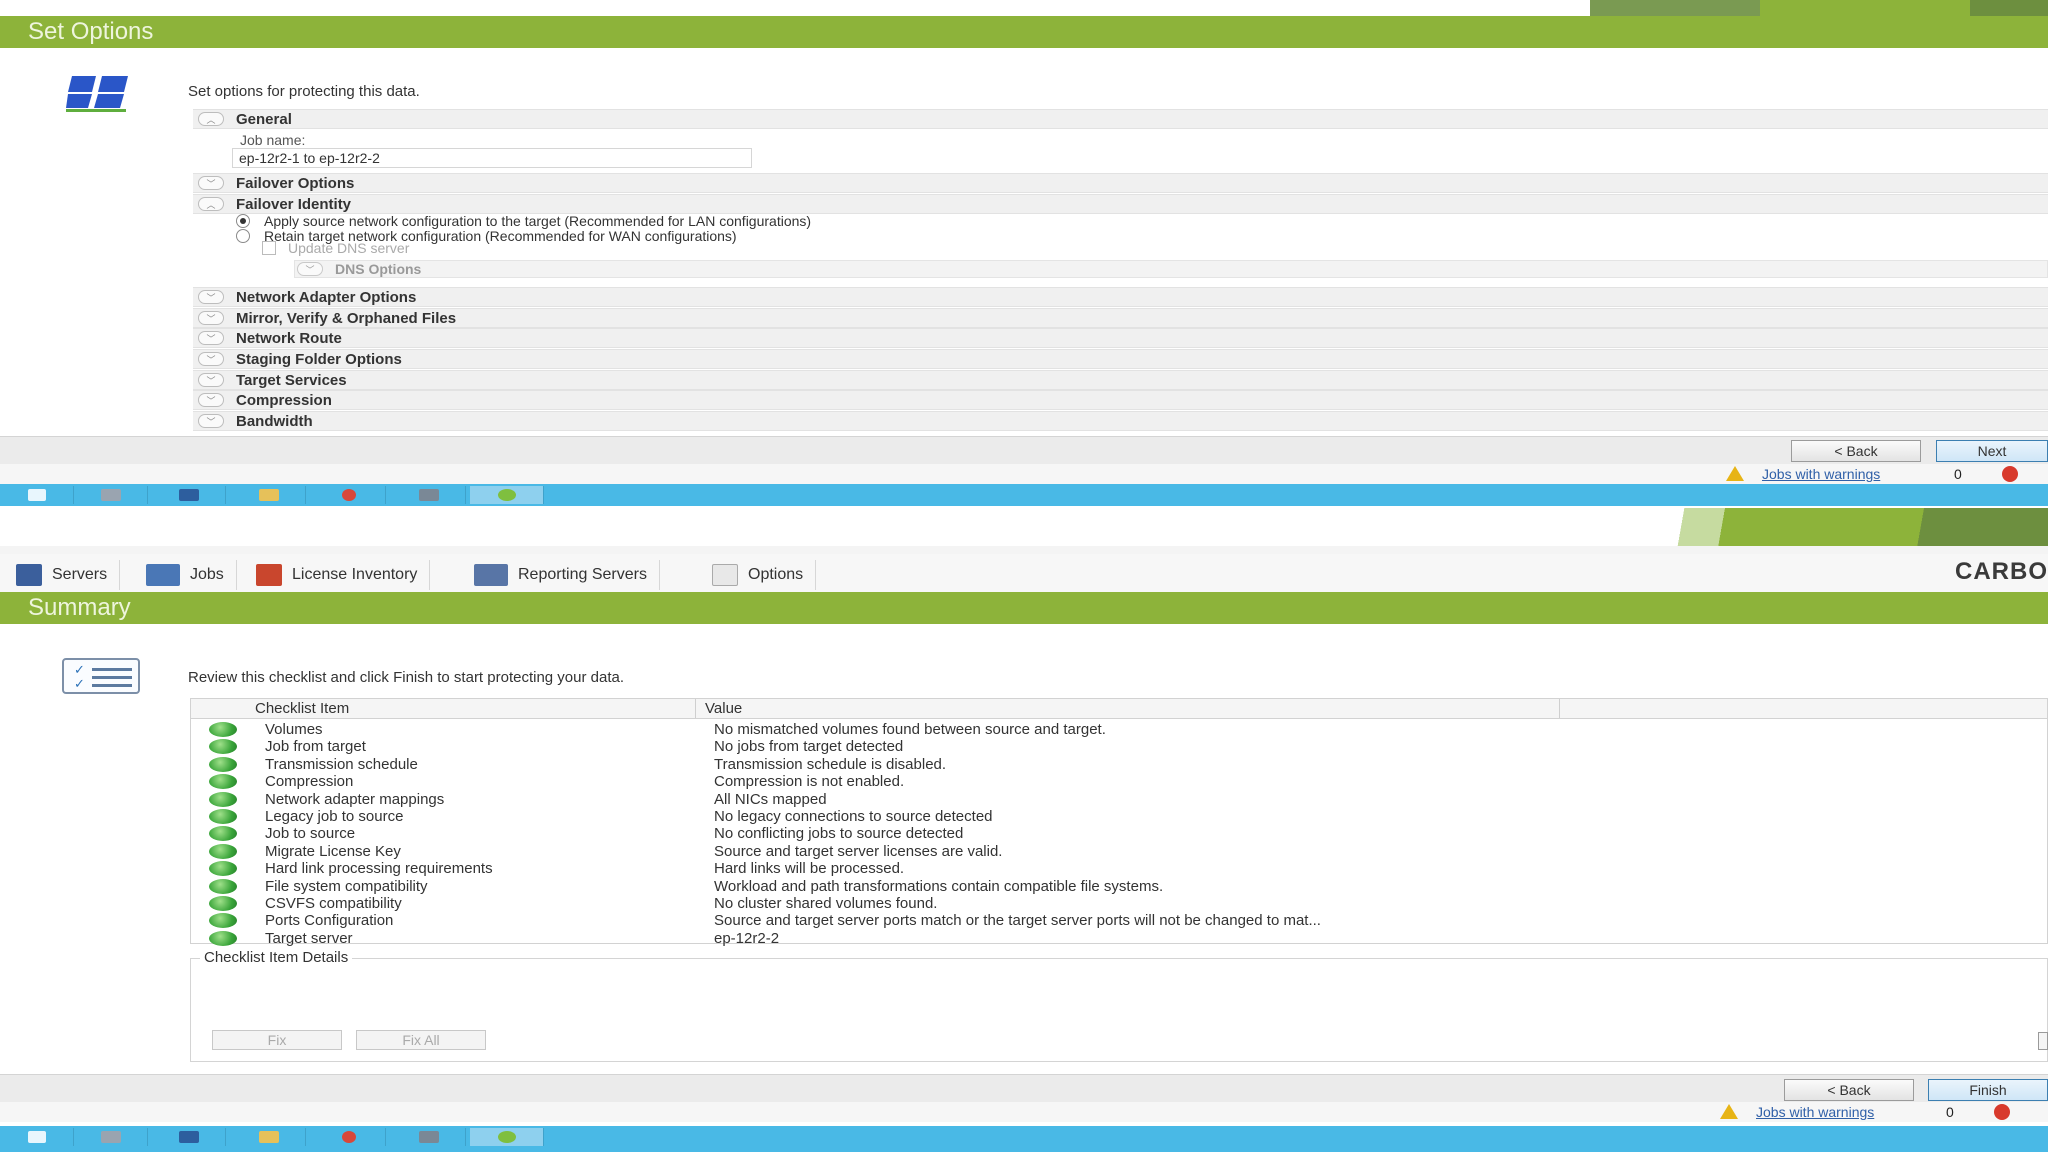  I want to click on set-options-intro: Set options for protecting this data., so click(304, 91).